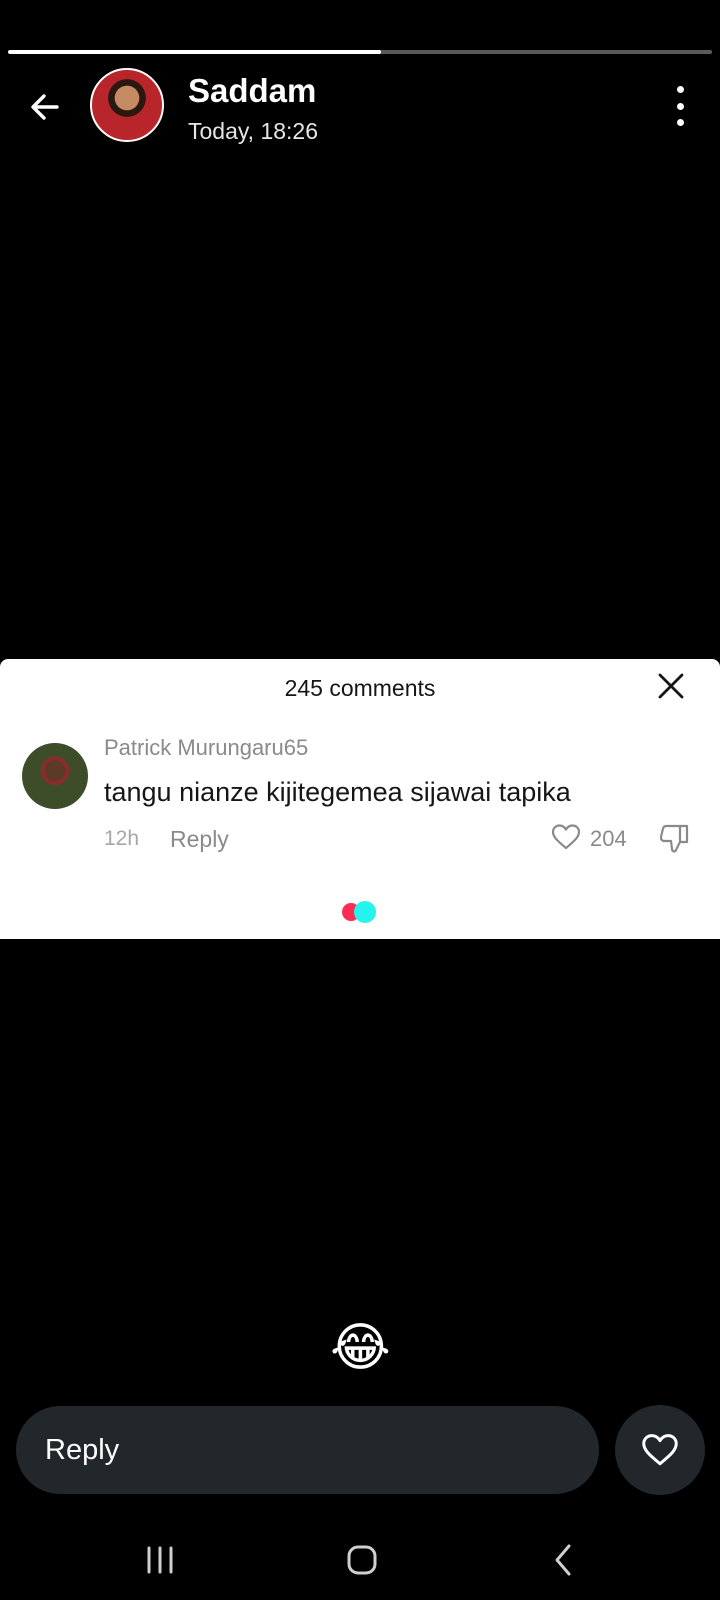 Image resolution: width=720 pixels, height=1600 pixels. I want to click on reaction-emoji: 😂, so click(360, 1348).